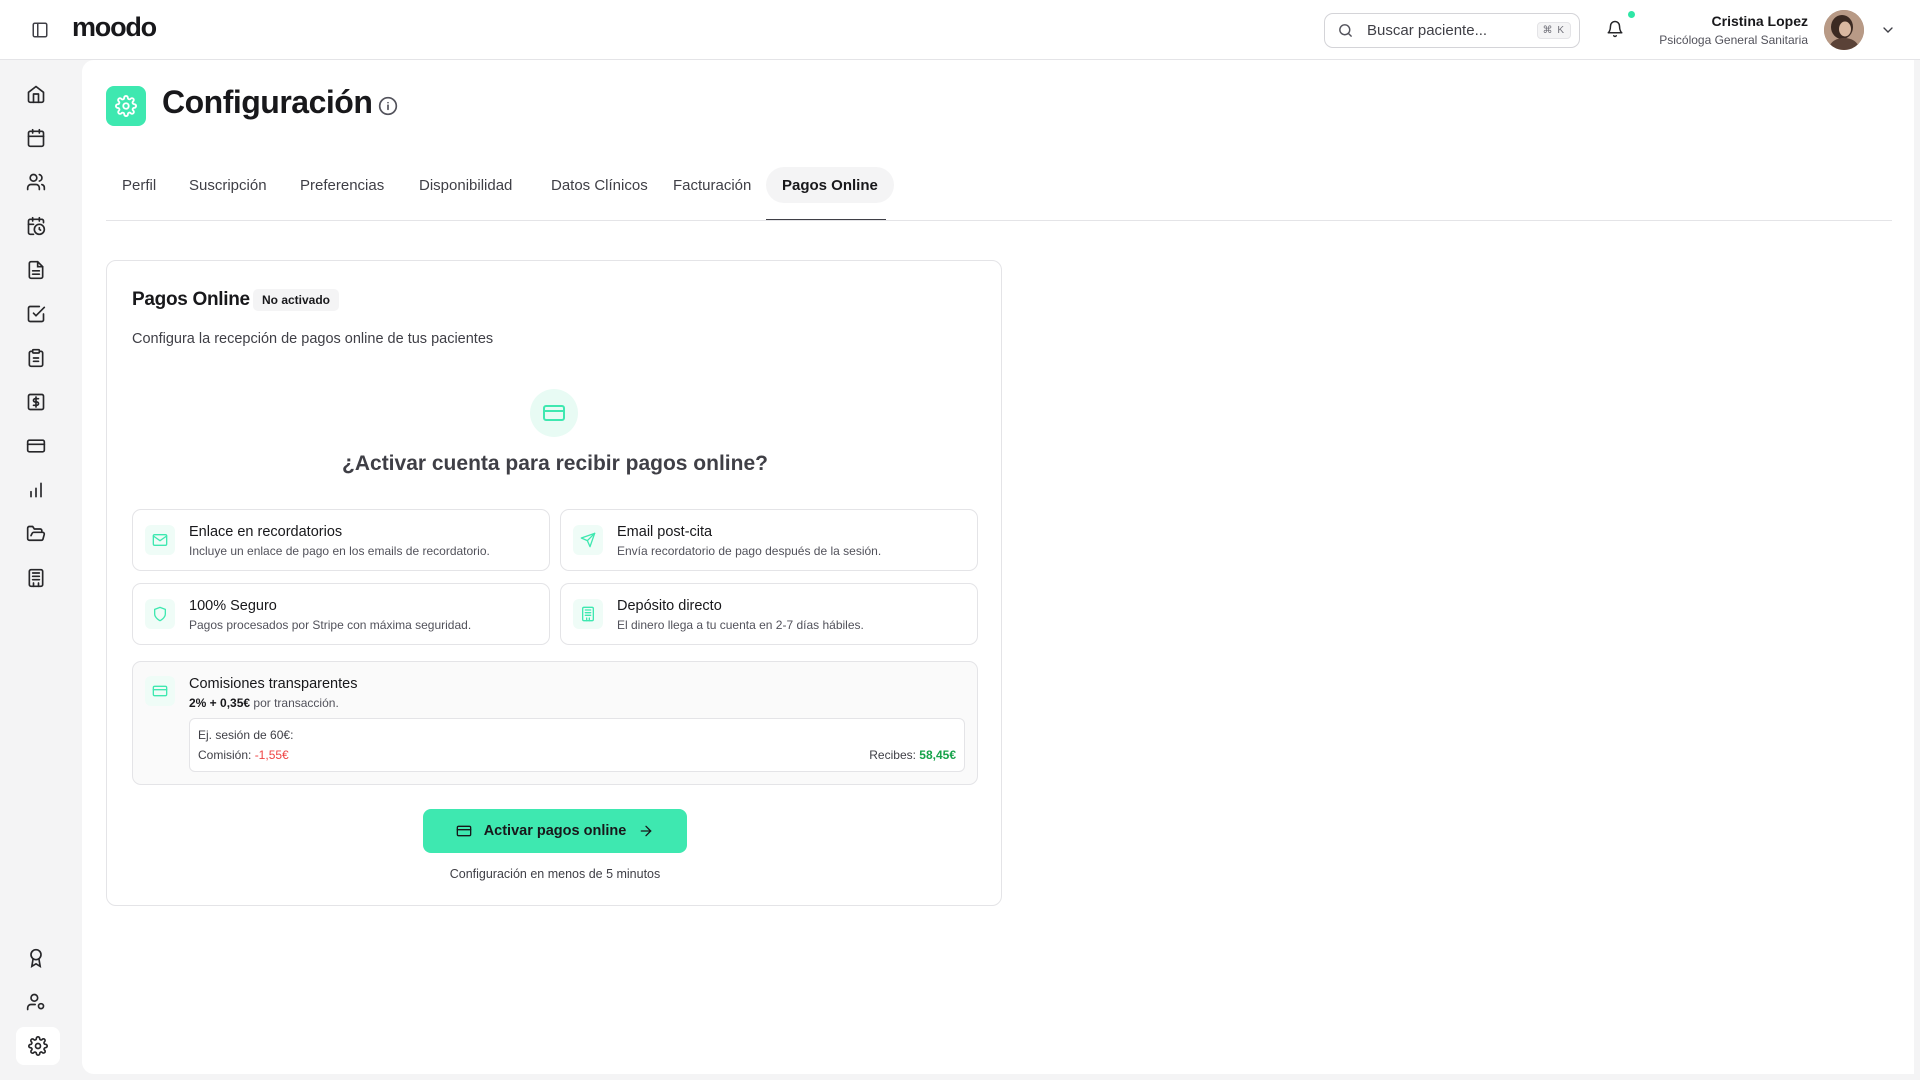 This screenshot has width=1920, height=1080. I want to click on user-settings-icon, so click(36, 1002).